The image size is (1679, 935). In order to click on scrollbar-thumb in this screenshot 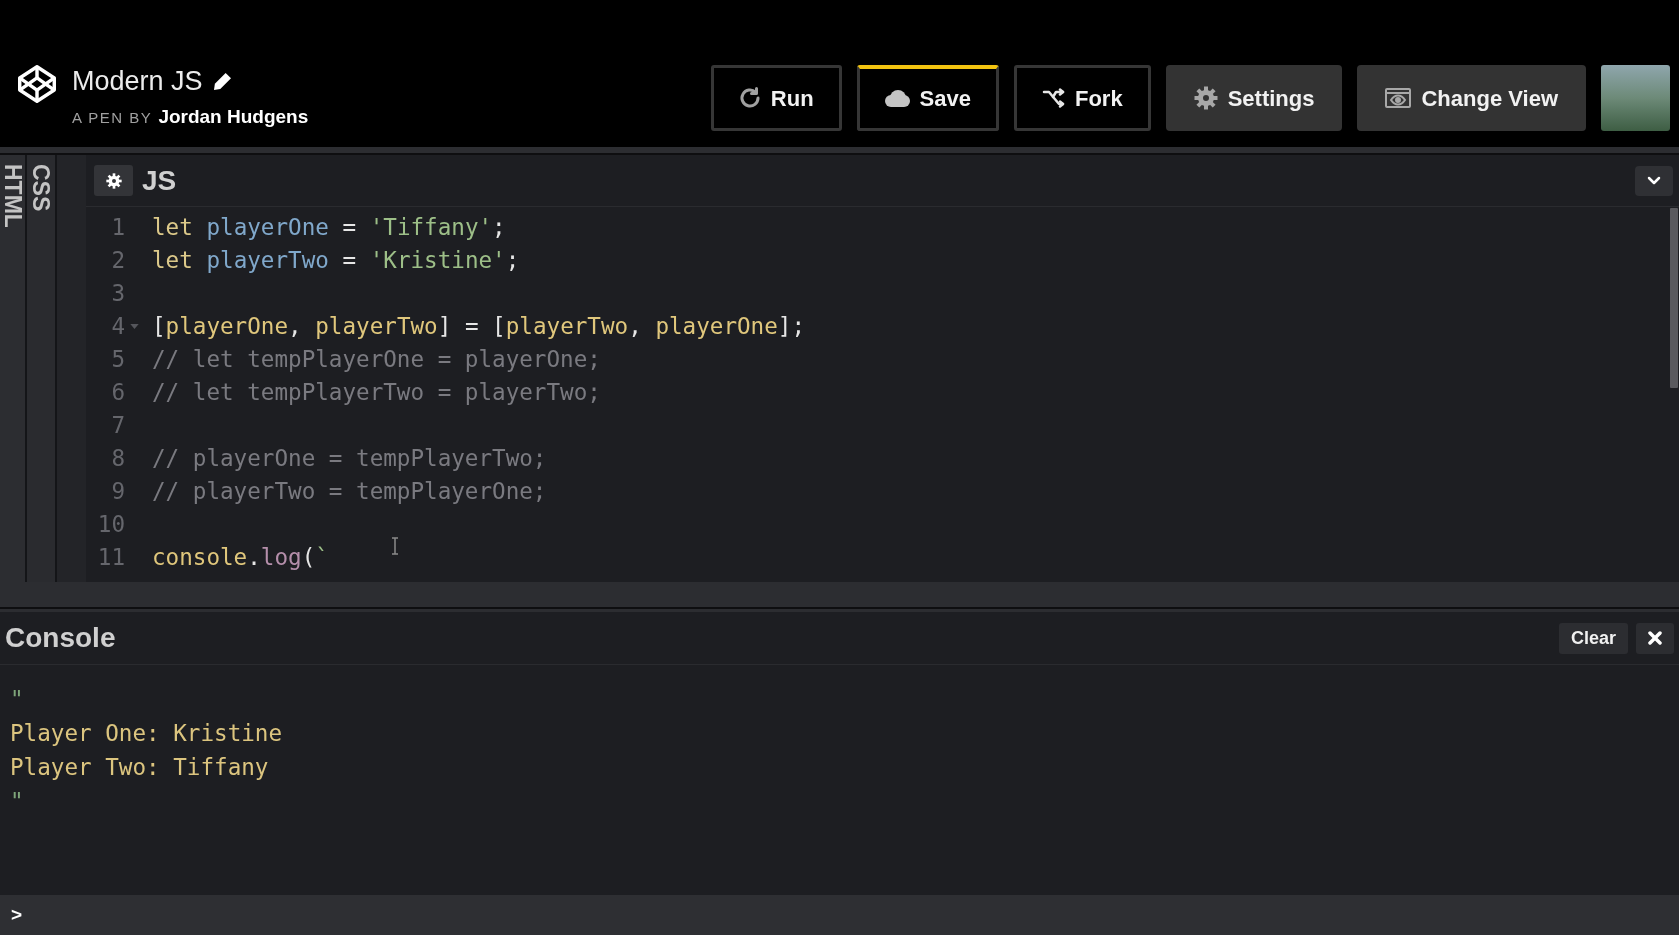, I will do `click(1674, 298)`.